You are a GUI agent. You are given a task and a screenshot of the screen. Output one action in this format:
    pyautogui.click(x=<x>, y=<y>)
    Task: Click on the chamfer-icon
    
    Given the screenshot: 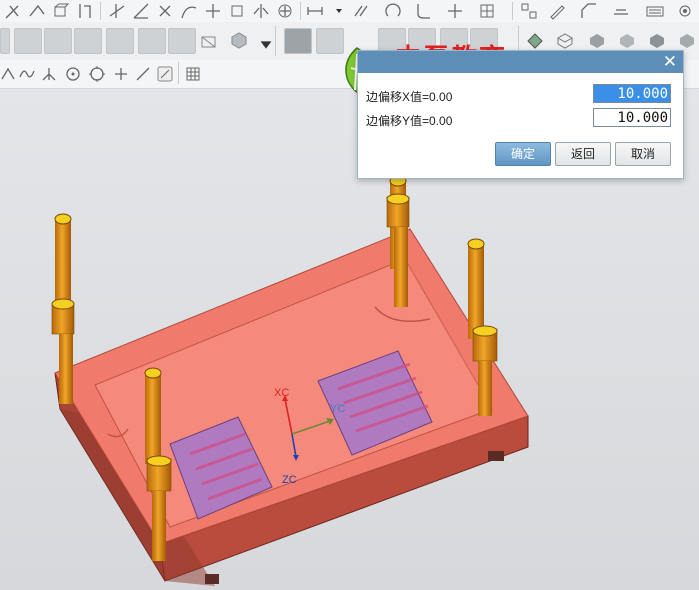 What is the action you would take?
    pyautogui.click(x=589, y=11)
    